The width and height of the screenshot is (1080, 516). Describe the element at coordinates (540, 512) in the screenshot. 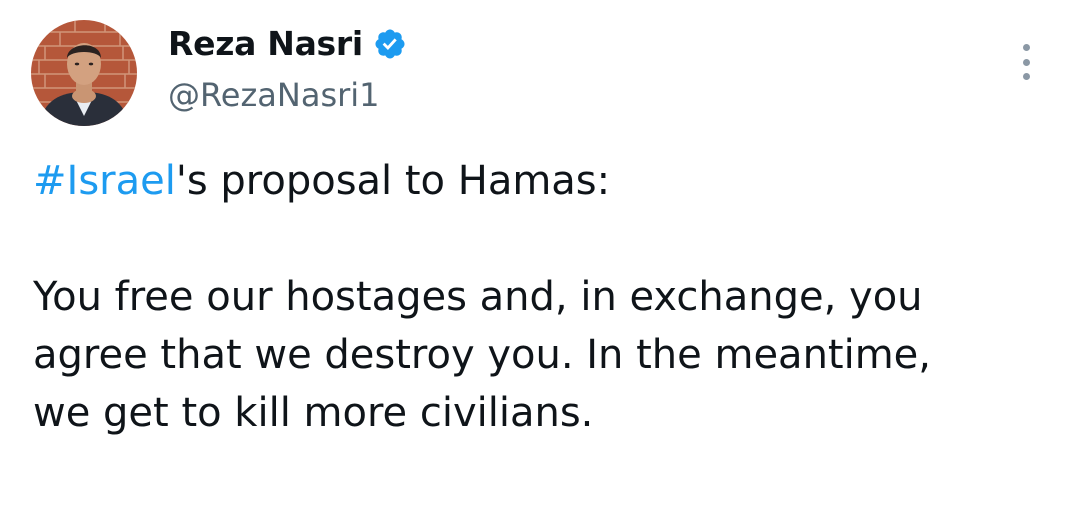

I see `cropped-bottom-edge` at that location.